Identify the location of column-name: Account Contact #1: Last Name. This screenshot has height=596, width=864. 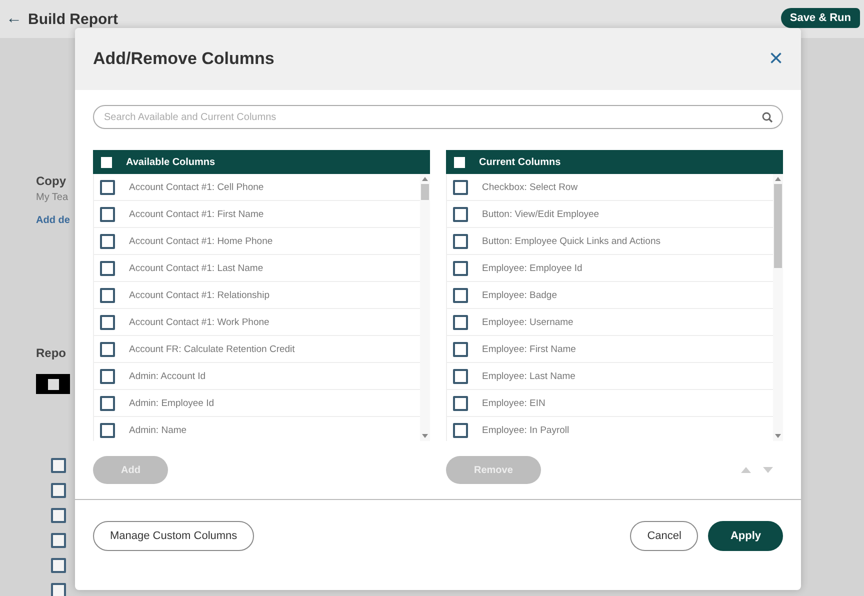
(196, 268).